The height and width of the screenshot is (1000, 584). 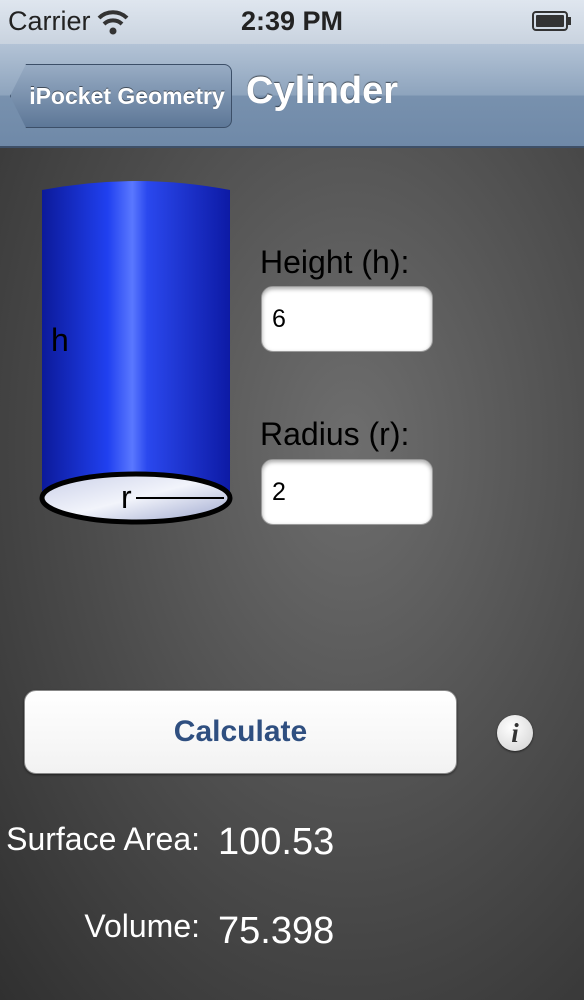 What do you see at coordinates (240, 732) in the screenshot?
I see `calculate-button: Calculate` at bounding box center [240, 732].